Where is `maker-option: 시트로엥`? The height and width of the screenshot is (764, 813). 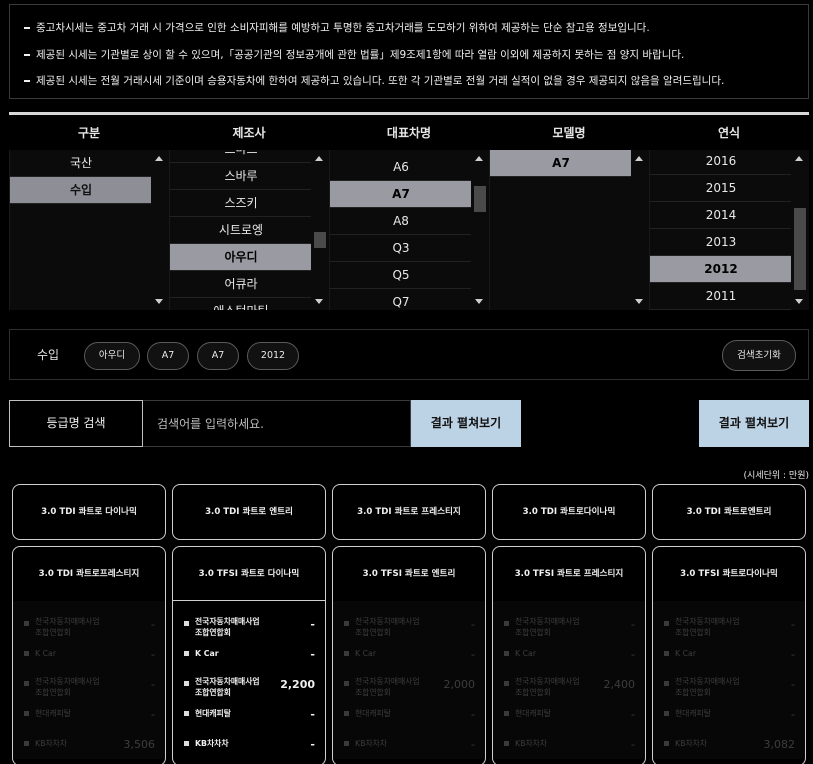
maker-option: 시트로엥 is located at coordinates (241, 230).